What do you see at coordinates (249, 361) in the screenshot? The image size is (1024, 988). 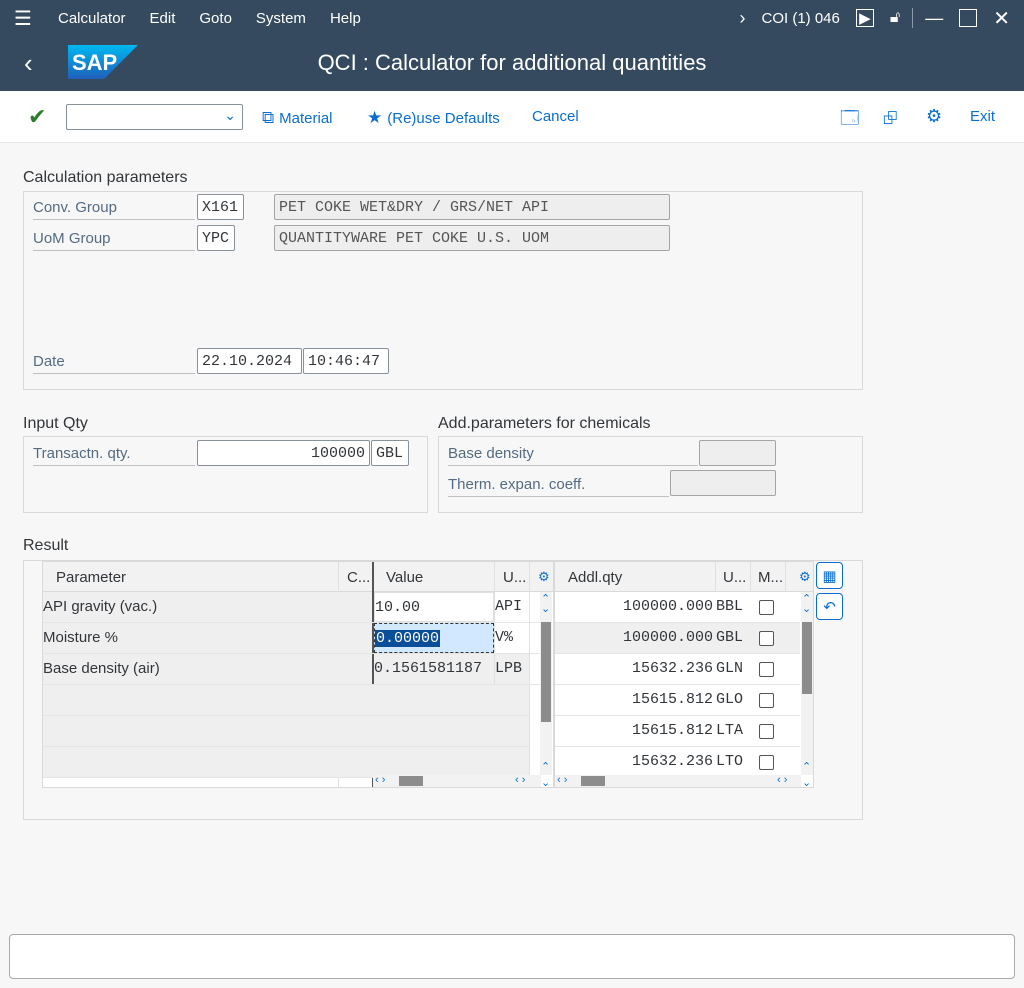 I see `date-input: 22.10.2024` at bounding box center [249, 361].